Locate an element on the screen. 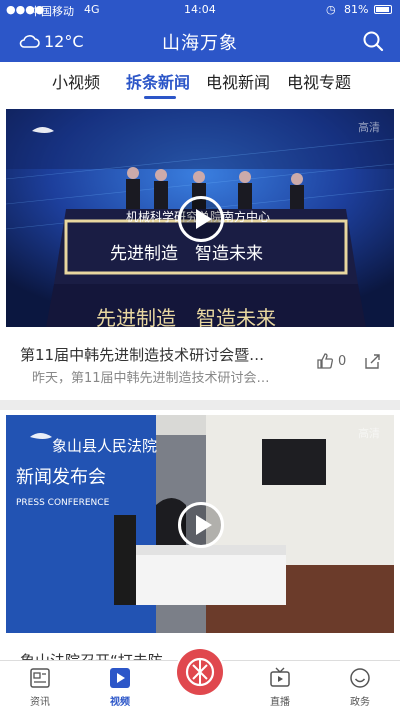 Image resolution: width=400 pixels, height=710 pixels. tab-clip-news: 拆条新闻 is located at coordinates (158, 81).